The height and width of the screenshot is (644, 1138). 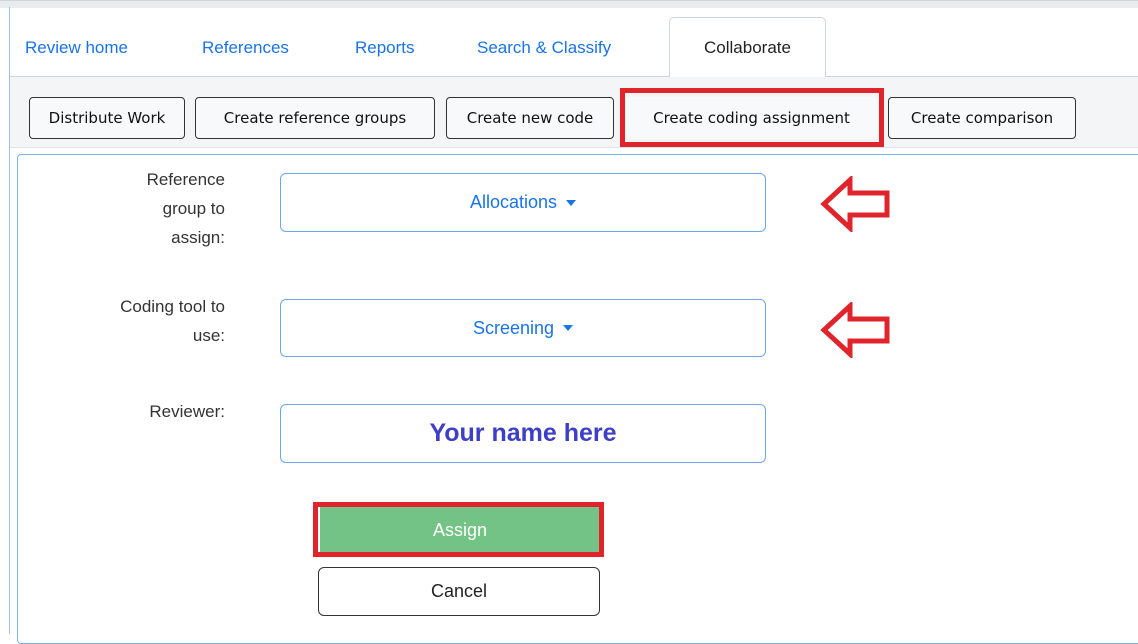 I want to click on coding-tool-dropdown: Screening, so click(x=523, y=328).